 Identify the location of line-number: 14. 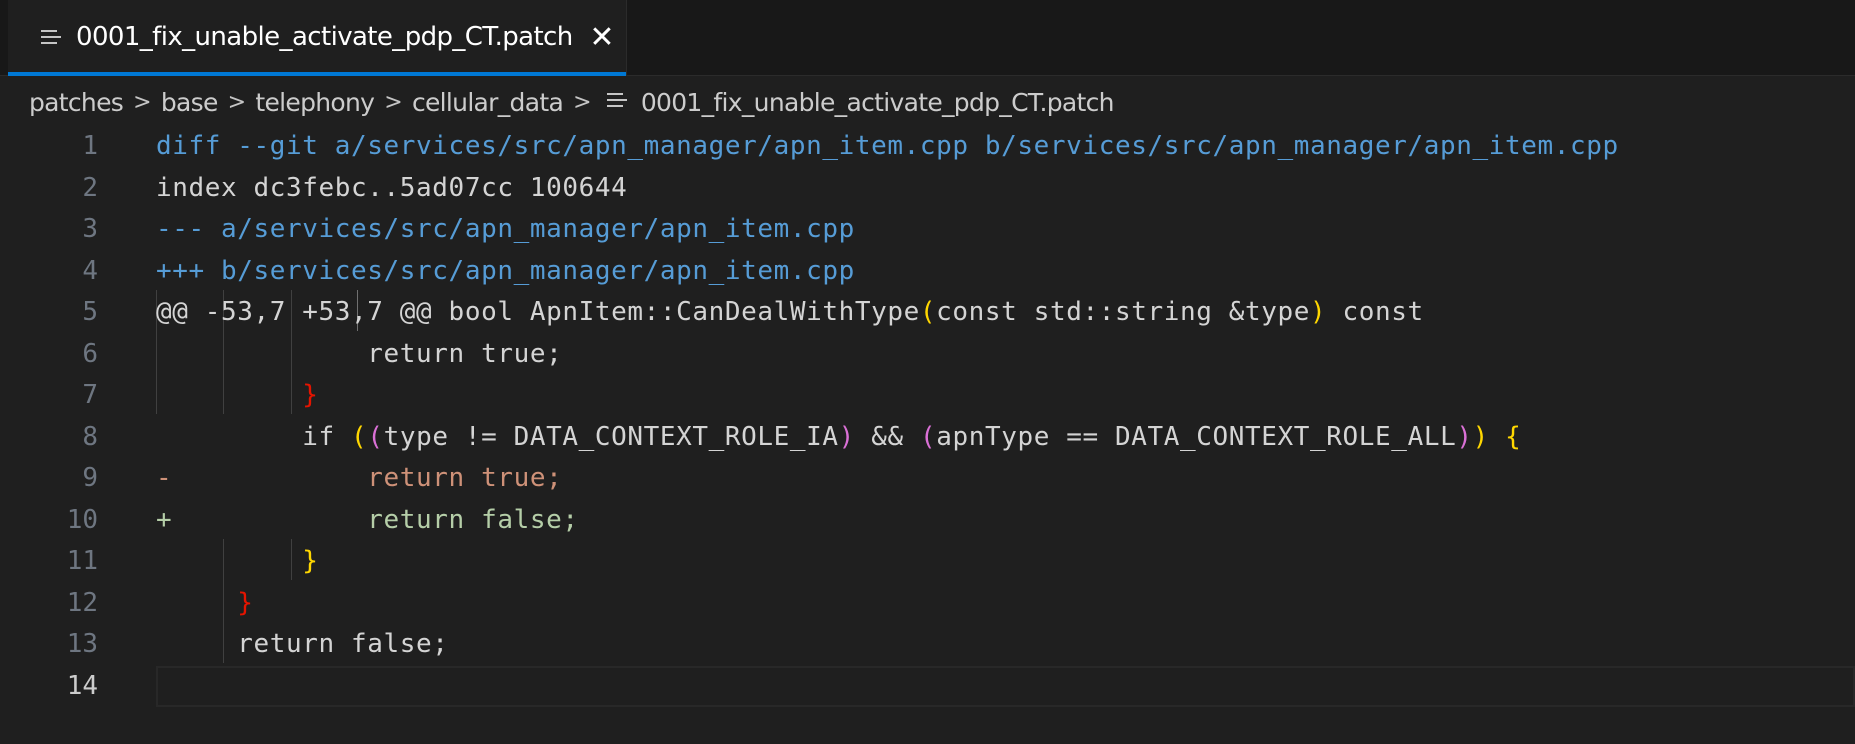
(82, 685).